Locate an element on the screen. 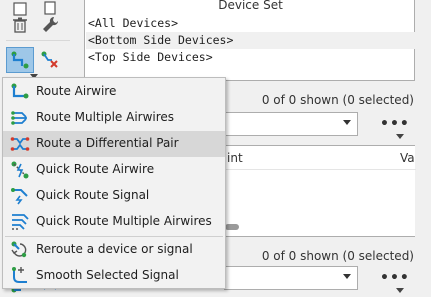 The width and height of the screenshot is (431, 297). filter-combo is located at coordinates (291, 124).